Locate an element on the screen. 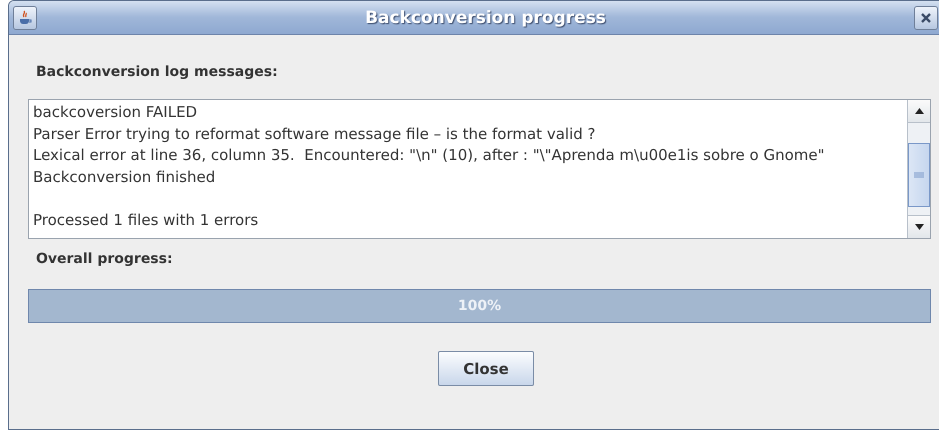 This screenshot has width=939, height=432. cup-icon is located at coordinates (25, 18).